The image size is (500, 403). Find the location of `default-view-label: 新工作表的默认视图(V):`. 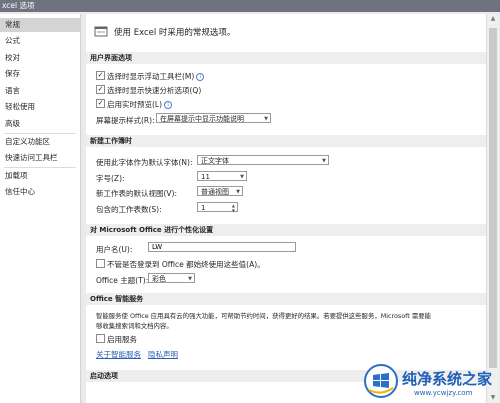

default-view-label: 新工作表的默认视图(V): is located at coordinates (137, 193).